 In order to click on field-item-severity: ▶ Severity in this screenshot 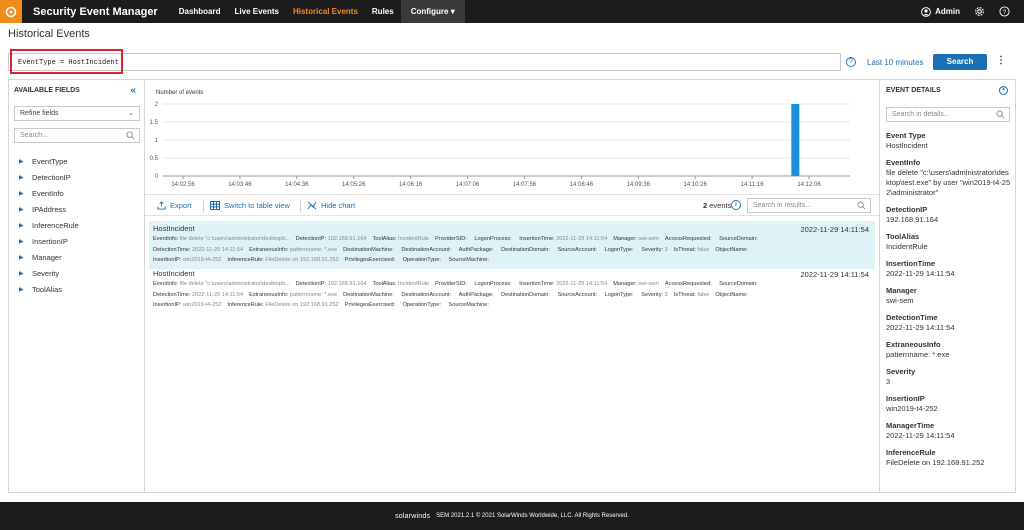, I will do `click(49, 273)`.